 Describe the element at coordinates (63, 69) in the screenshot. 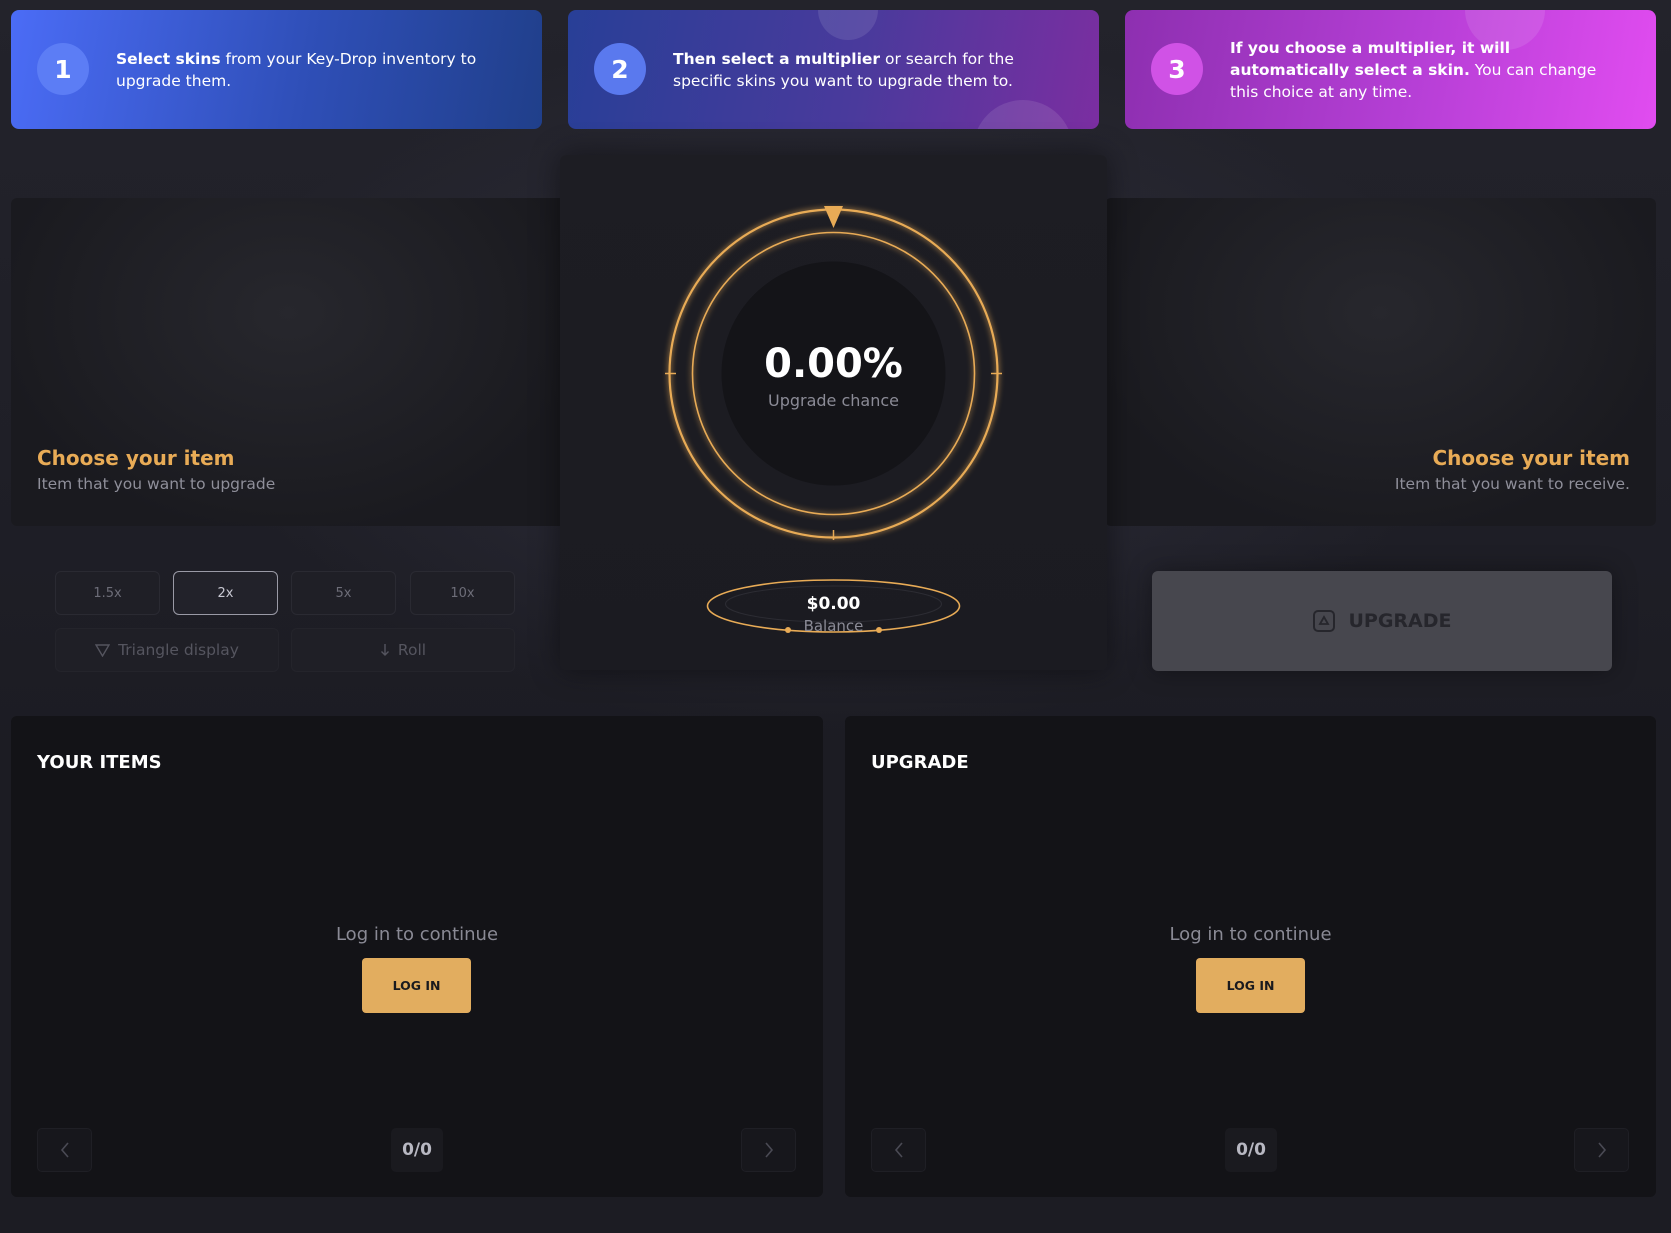

I see `step-number-1: 1` at that location.